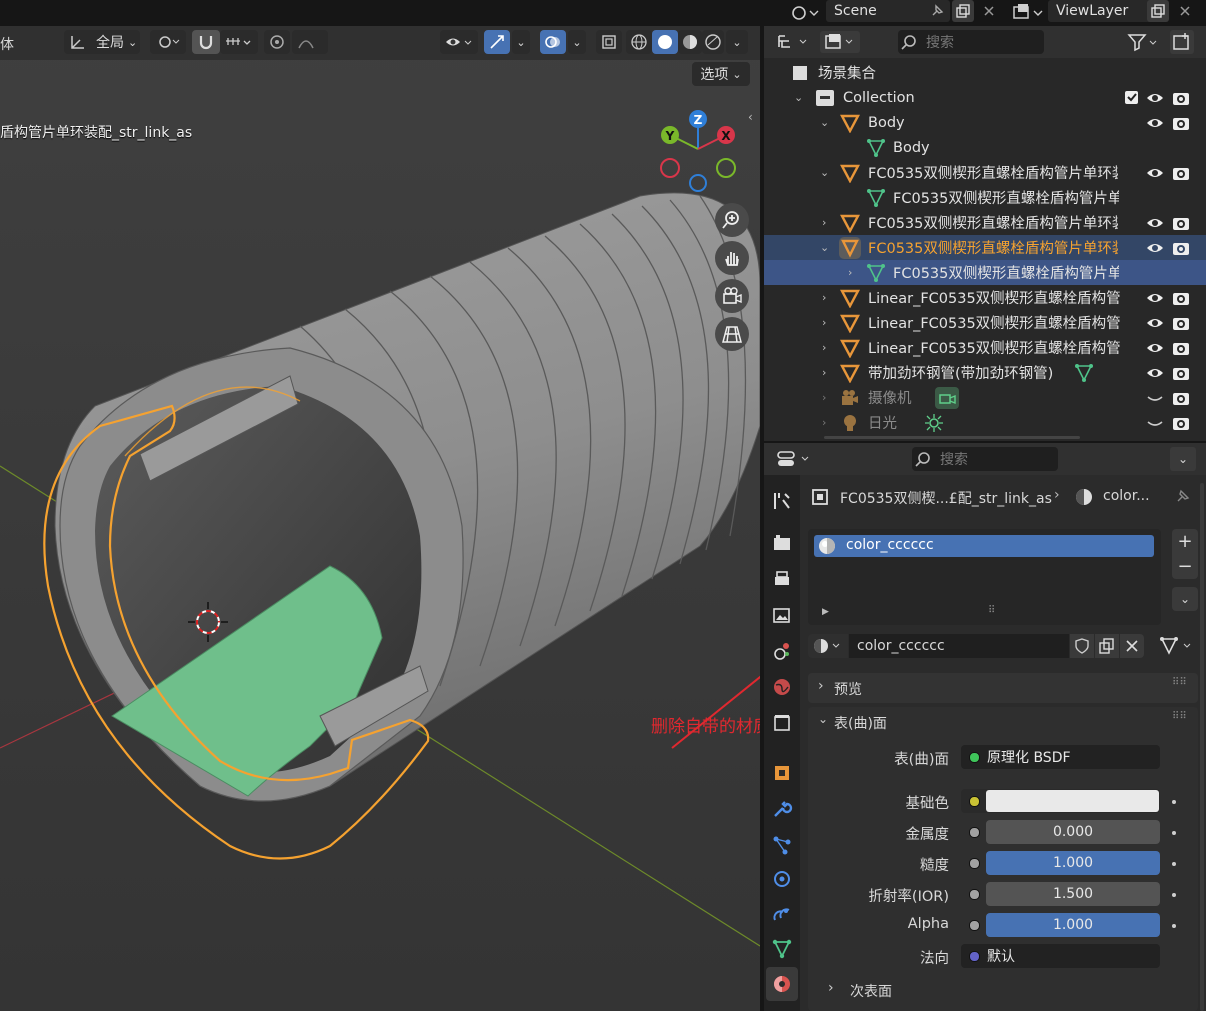  Describe the element at coordinates (985, 247) in the screenshot. I see `outliner-row-fc0535-active: ⌄ FC0535双侧楔形直螺栓盾构管片单环装` at that location.